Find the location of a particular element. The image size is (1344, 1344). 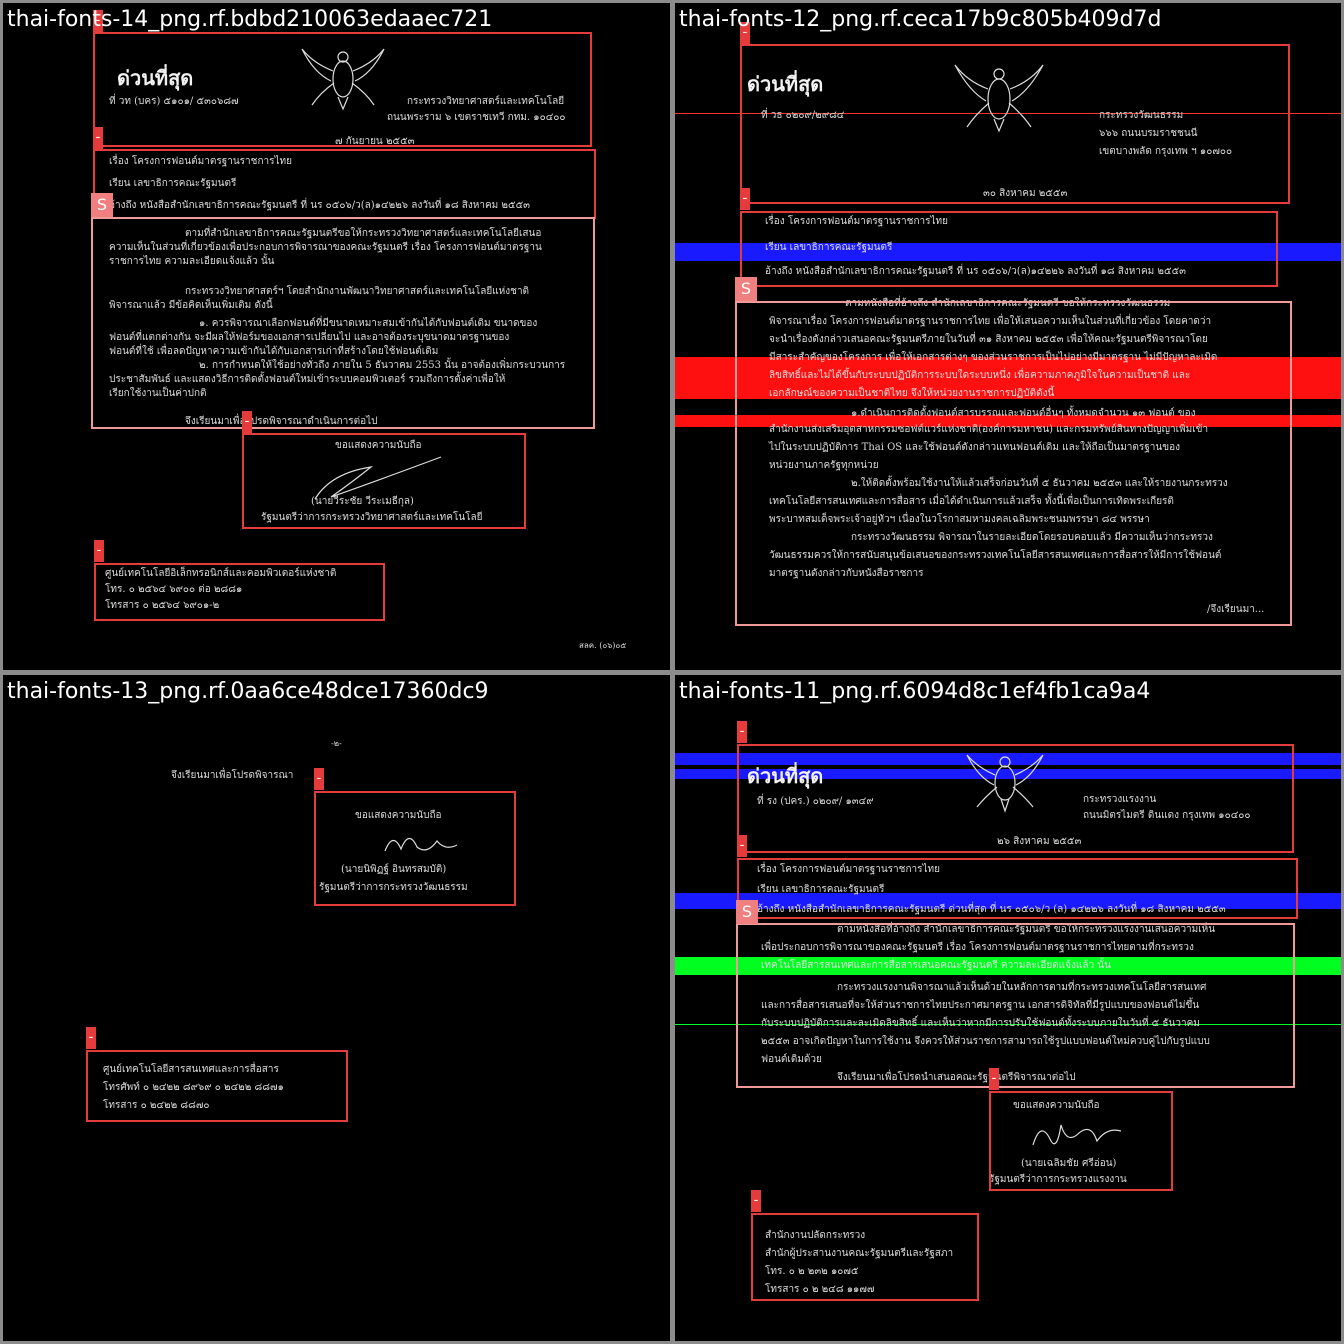

panel-title: thai-fonts-13_png.rf.0aa6ce48dce17360dc9 is located at coordinates (248, 691).